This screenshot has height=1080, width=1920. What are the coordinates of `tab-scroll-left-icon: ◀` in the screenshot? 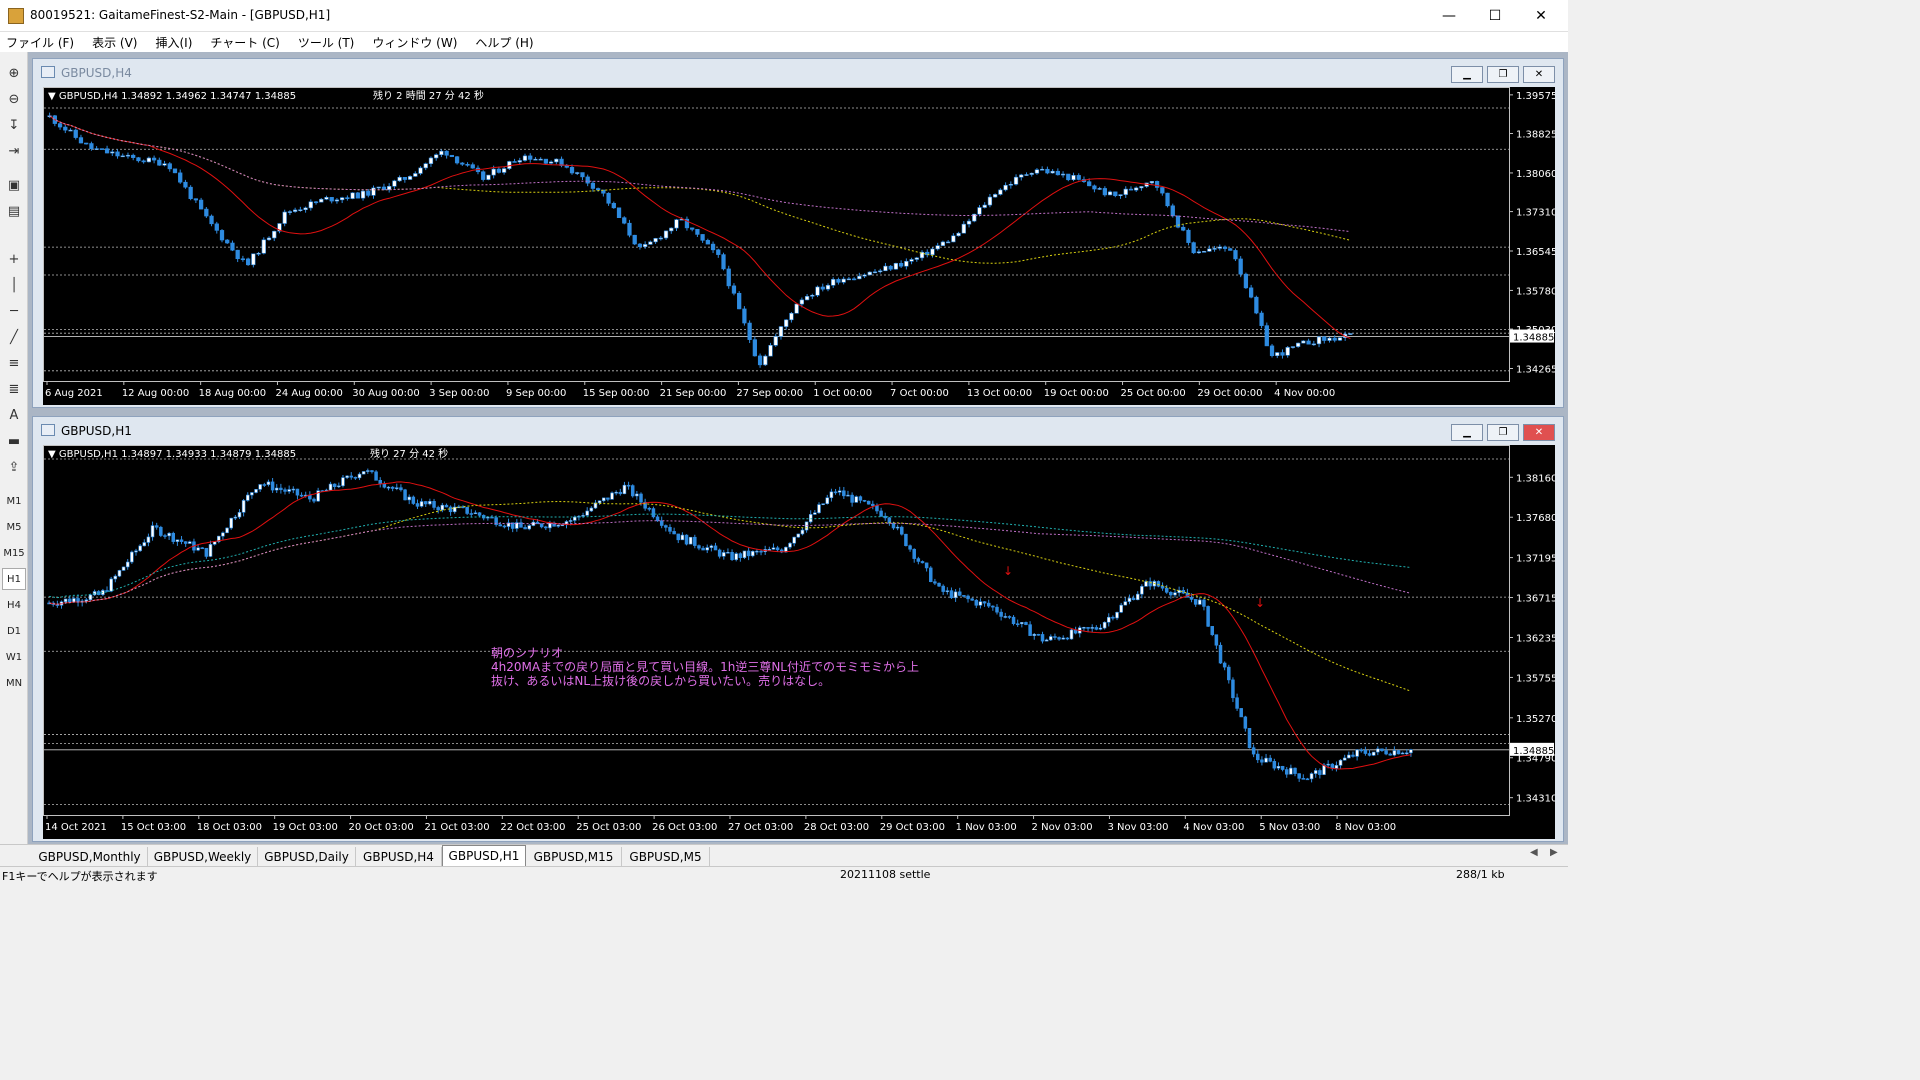 It's located at (1534, 852).